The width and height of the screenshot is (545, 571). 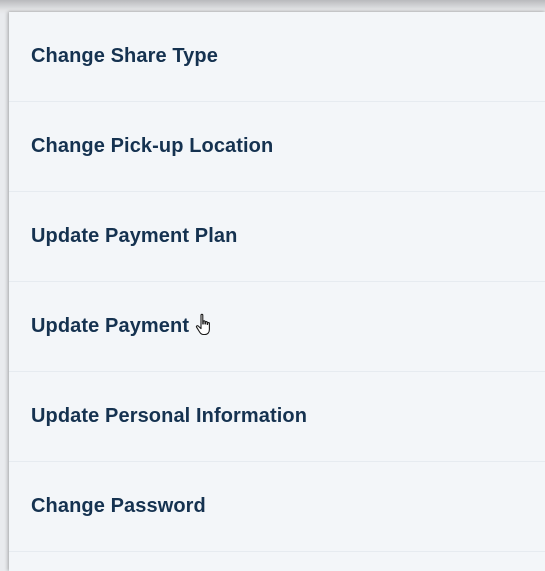 What do you see at coordinates (152, 146) in the screenshot?
I see `menu-item-label: Change Pick-up Location` at bounding box center [152, 146].